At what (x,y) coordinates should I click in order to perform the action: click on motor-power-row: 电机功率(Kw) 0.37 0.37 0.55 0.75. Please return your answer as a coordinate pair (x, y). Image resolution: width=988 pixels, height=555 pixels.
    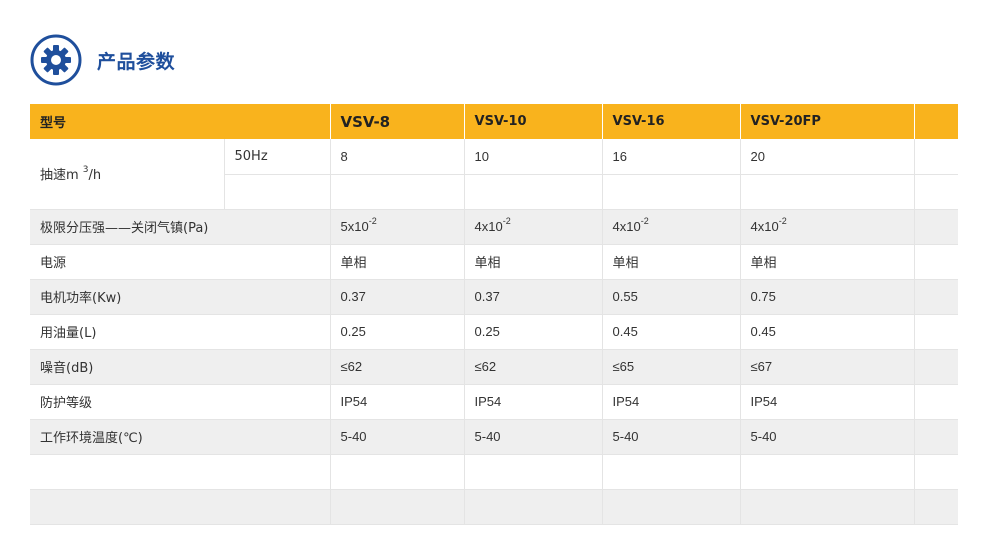
    Looking at the image, I should click on (494, 297).